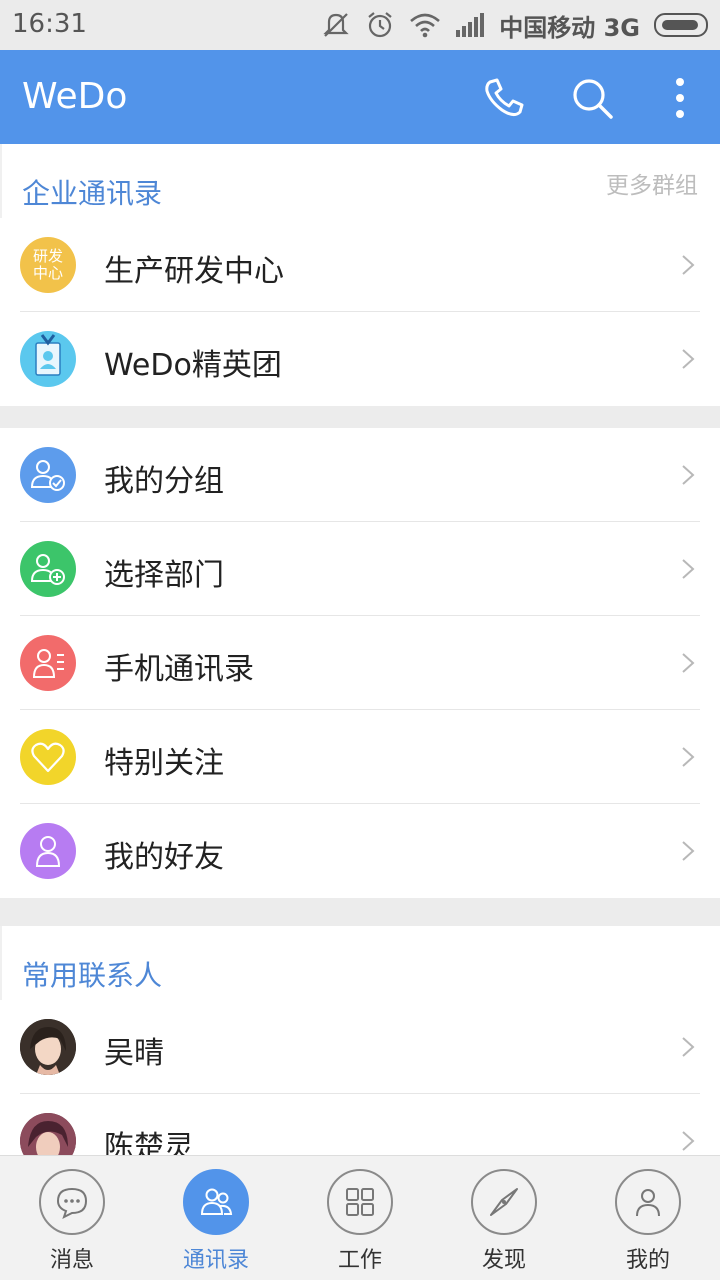  I want to click on rd-center-avatar: 研发 中心, so click(48, 265).